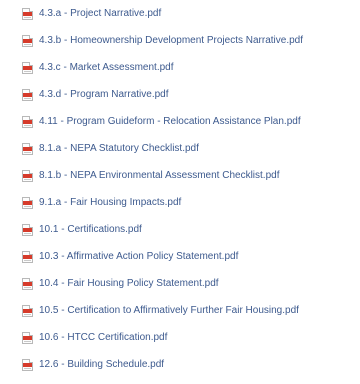 The image size is (360, 384). Describe the element at coordinates (103, 338) in the screenshot. I see `file-link: 10.6 - HTCC Certification.pdf` at that location.